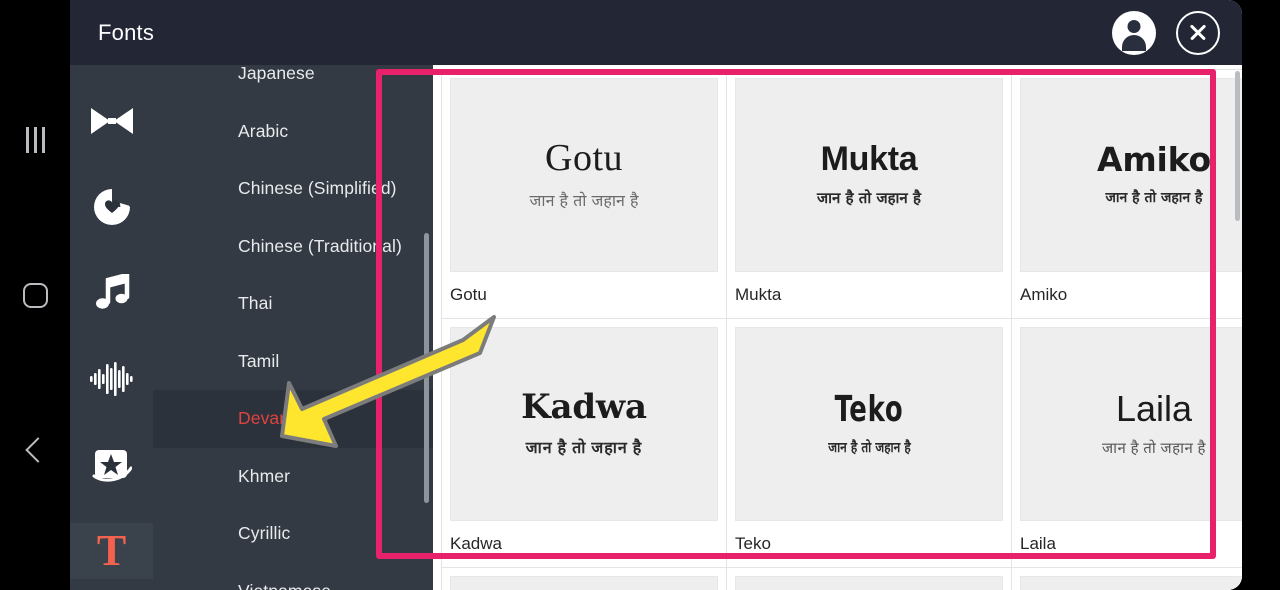 This screenshot has height=590, width=1280. I want to click on rail-item-effects, so click(112, 465).